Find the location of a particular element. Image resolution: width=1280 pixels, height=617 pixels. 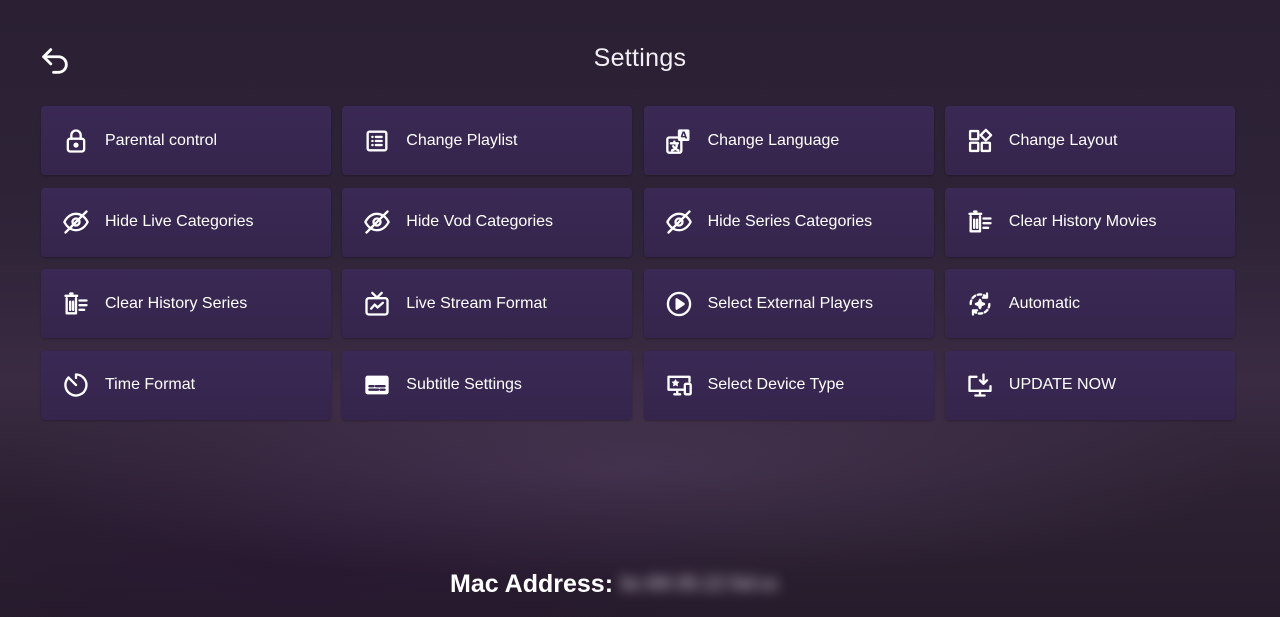

hide-vod-categories-tile: Hide Vod Categories is located at coordinates (487, 222).